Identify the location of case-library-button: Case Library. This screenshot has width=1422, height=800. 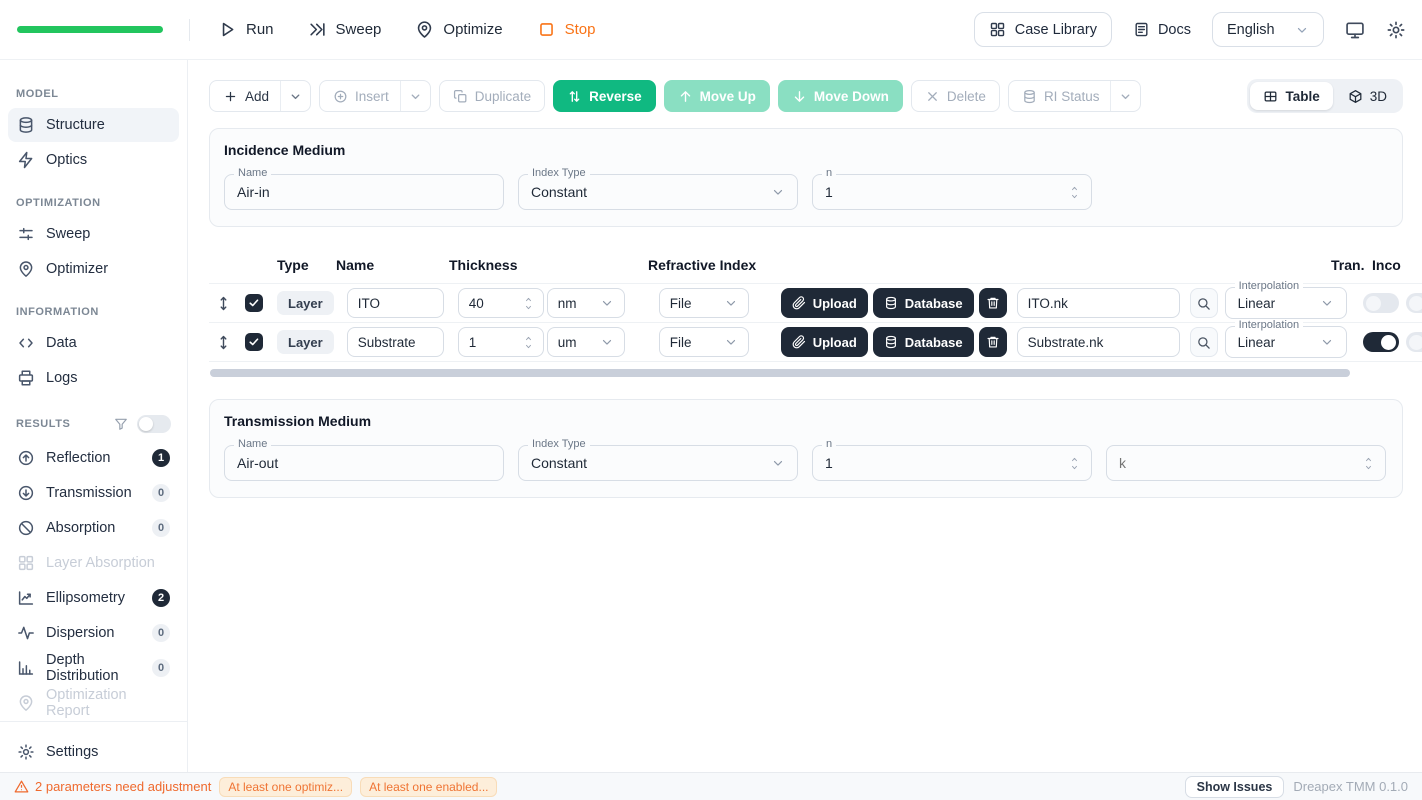
(1042, 29).